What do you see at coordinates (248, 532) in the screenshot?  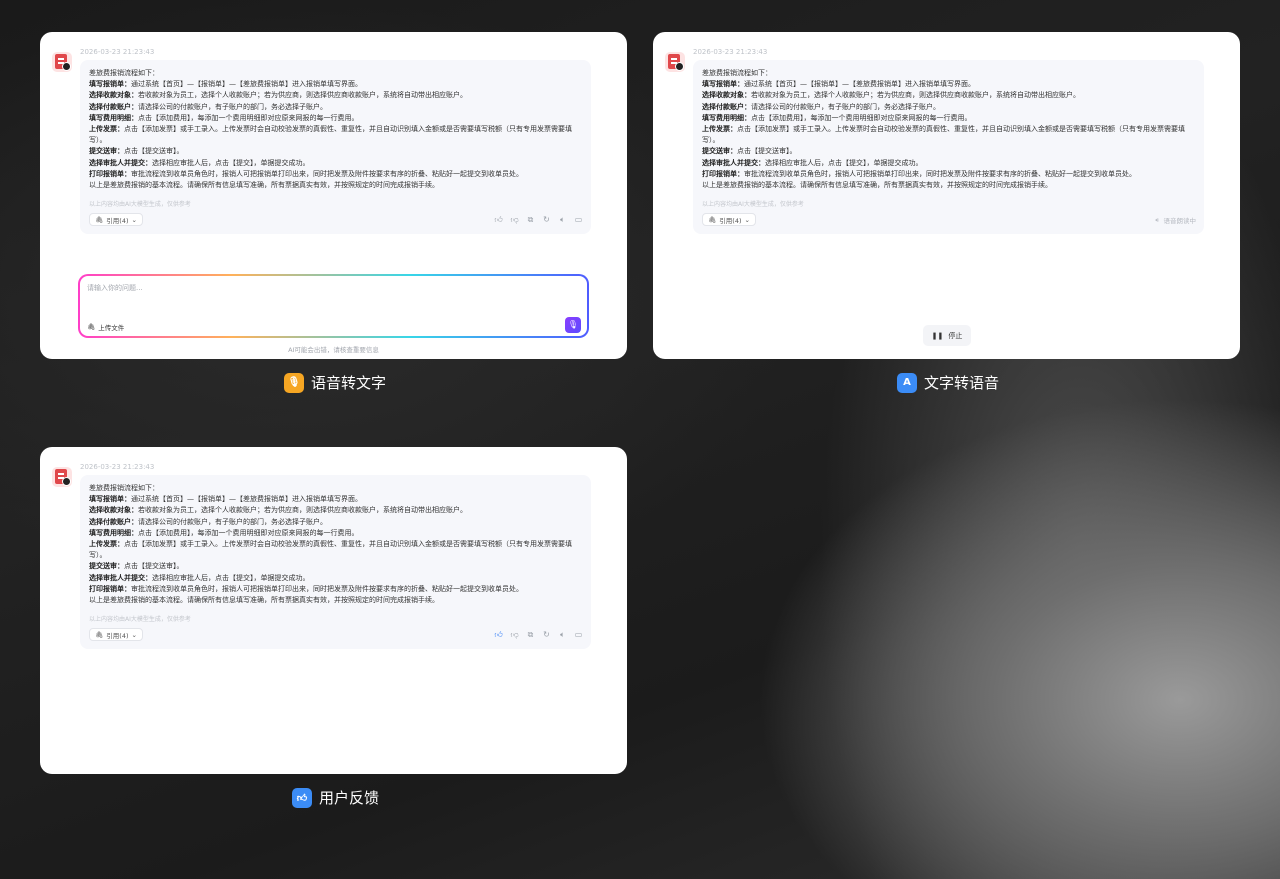 I see `message-line-text: 点击【添加费用】，每添加一个费用明细即对应原来网报的每一行费用。` at bounding box center [248, 532].